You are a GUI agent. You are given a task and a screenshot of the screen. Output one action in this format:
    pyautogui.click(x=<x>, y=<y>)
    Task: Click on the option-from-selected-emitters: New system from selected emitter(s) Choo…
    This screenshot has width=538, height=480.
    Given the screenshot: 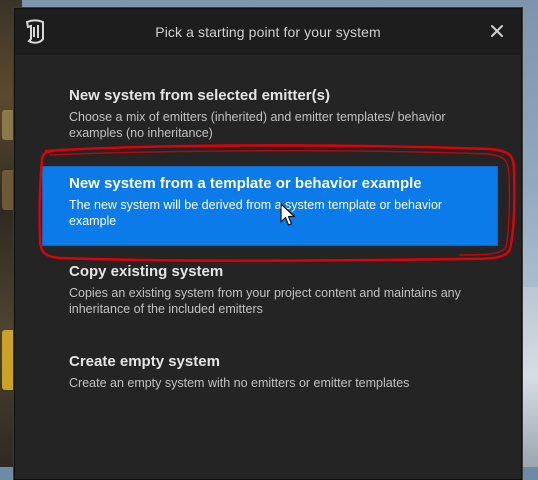 What is the action you would take?
    pyautogui.click(x=270, y=118)
    